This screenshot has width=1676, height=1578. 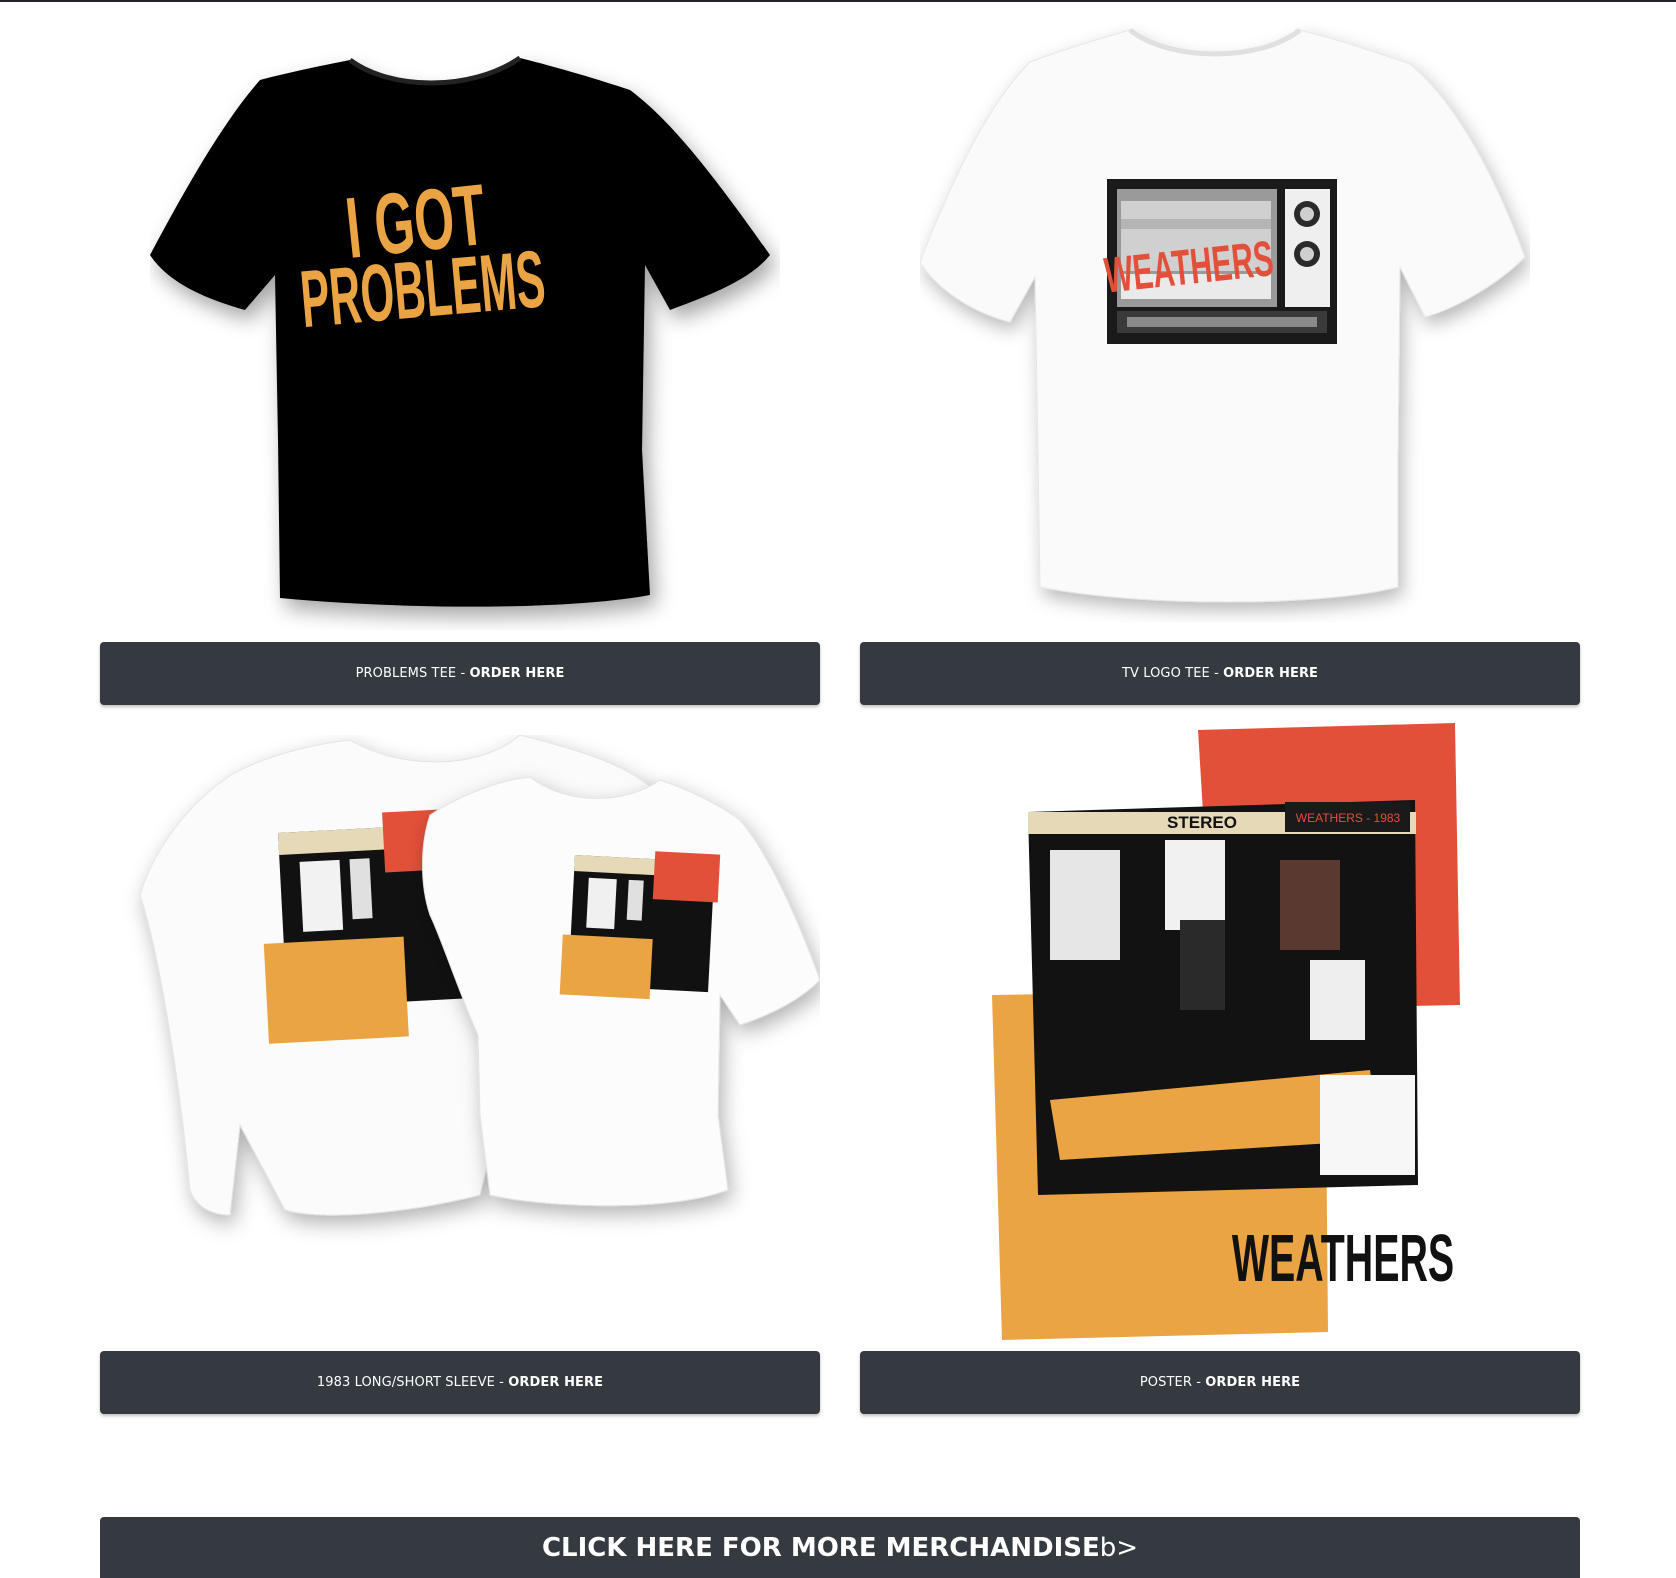 What do you see at coordinates (406, 673) in the screenshot?
I see `problems-tee-label: PROBLEMS TEE` at bounding box center [406, 673].